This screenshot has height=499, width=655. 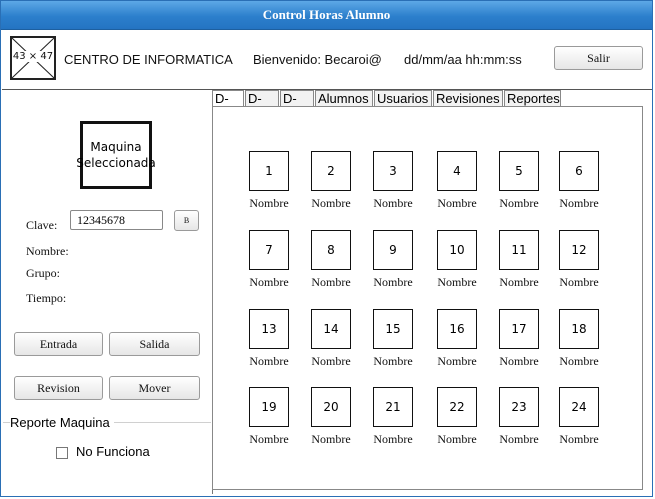 What do you see at coordinates (457, 407) in the screenshot?
I see `machine-number: 22` at bounding box center [457, 407].